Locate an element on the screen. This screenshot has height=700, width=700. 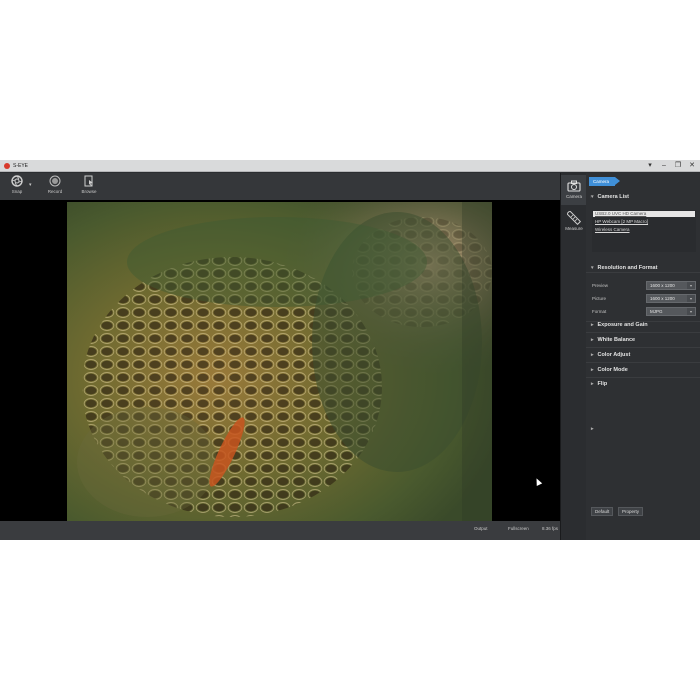
preview-select: 1600 x 1200 ▾ is located at coordinates (671, 285).